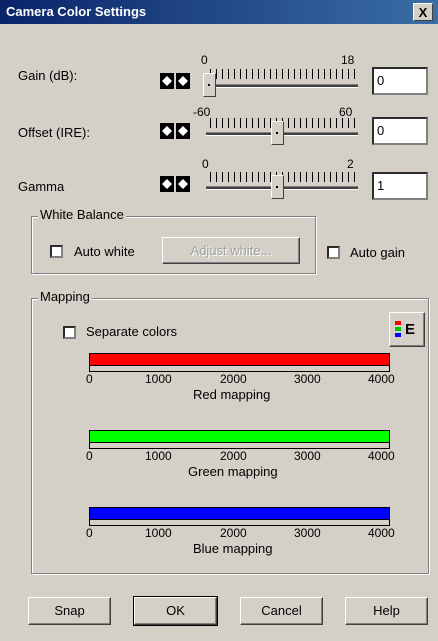  What do you see at coordinates (398, 329) in the screenshot?
I see `rgb-bars-icon` at bounding box center [398, 329].